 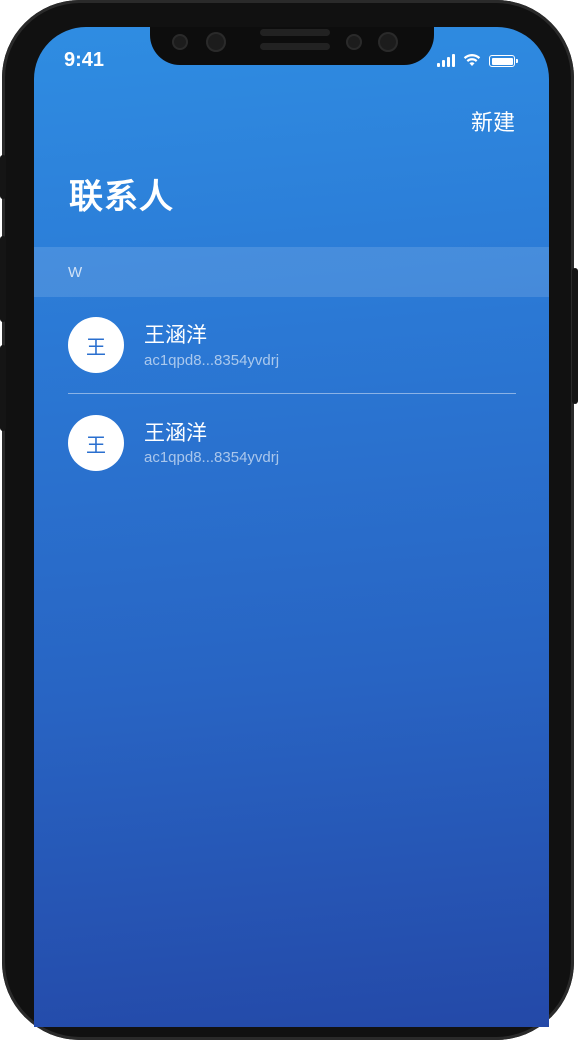 I want to click on notch, so click(x=292, y=46).